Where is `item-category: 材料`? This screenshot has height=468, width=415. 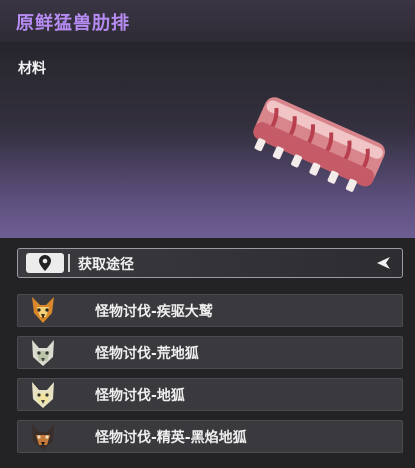
item-category: 材料 is located at coordinates (32, 69).